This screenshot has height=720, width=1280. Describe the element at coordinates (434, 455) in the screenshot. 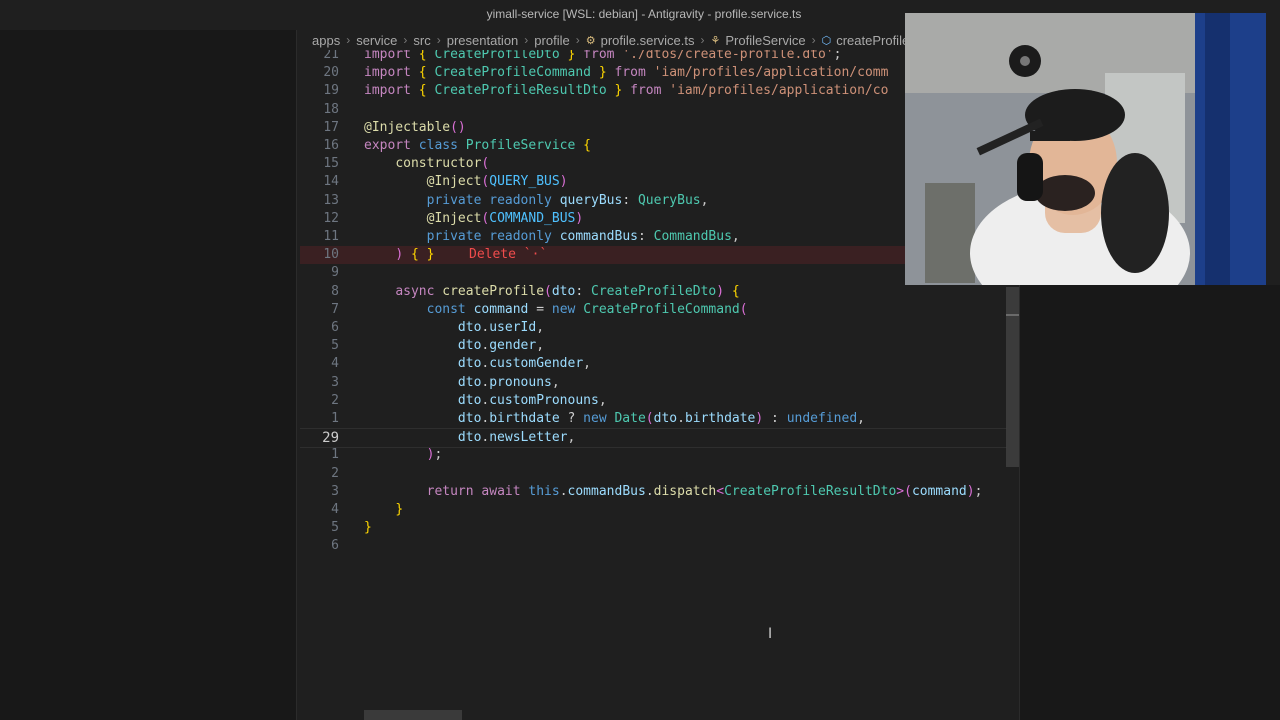

I see `code-text: );` at that location.